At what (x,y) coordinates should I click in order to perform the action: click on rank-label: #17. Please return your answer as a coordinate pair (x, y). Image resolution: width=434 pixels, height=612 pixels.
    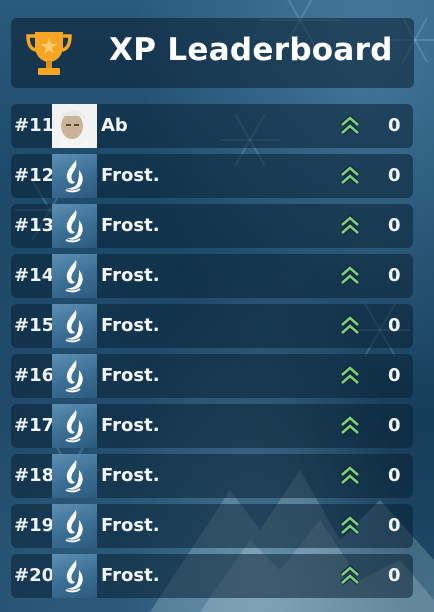
    Looking at the image, I should click on (34, 425).